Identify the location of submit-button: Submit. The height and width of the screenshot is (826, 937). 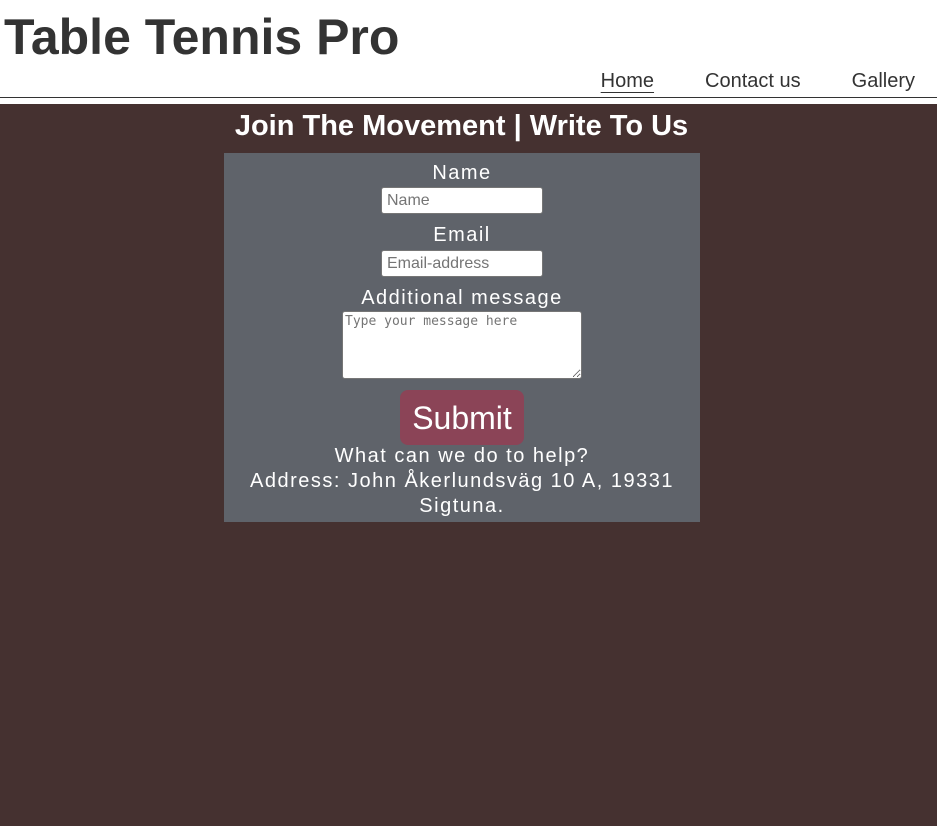
(462, 417).